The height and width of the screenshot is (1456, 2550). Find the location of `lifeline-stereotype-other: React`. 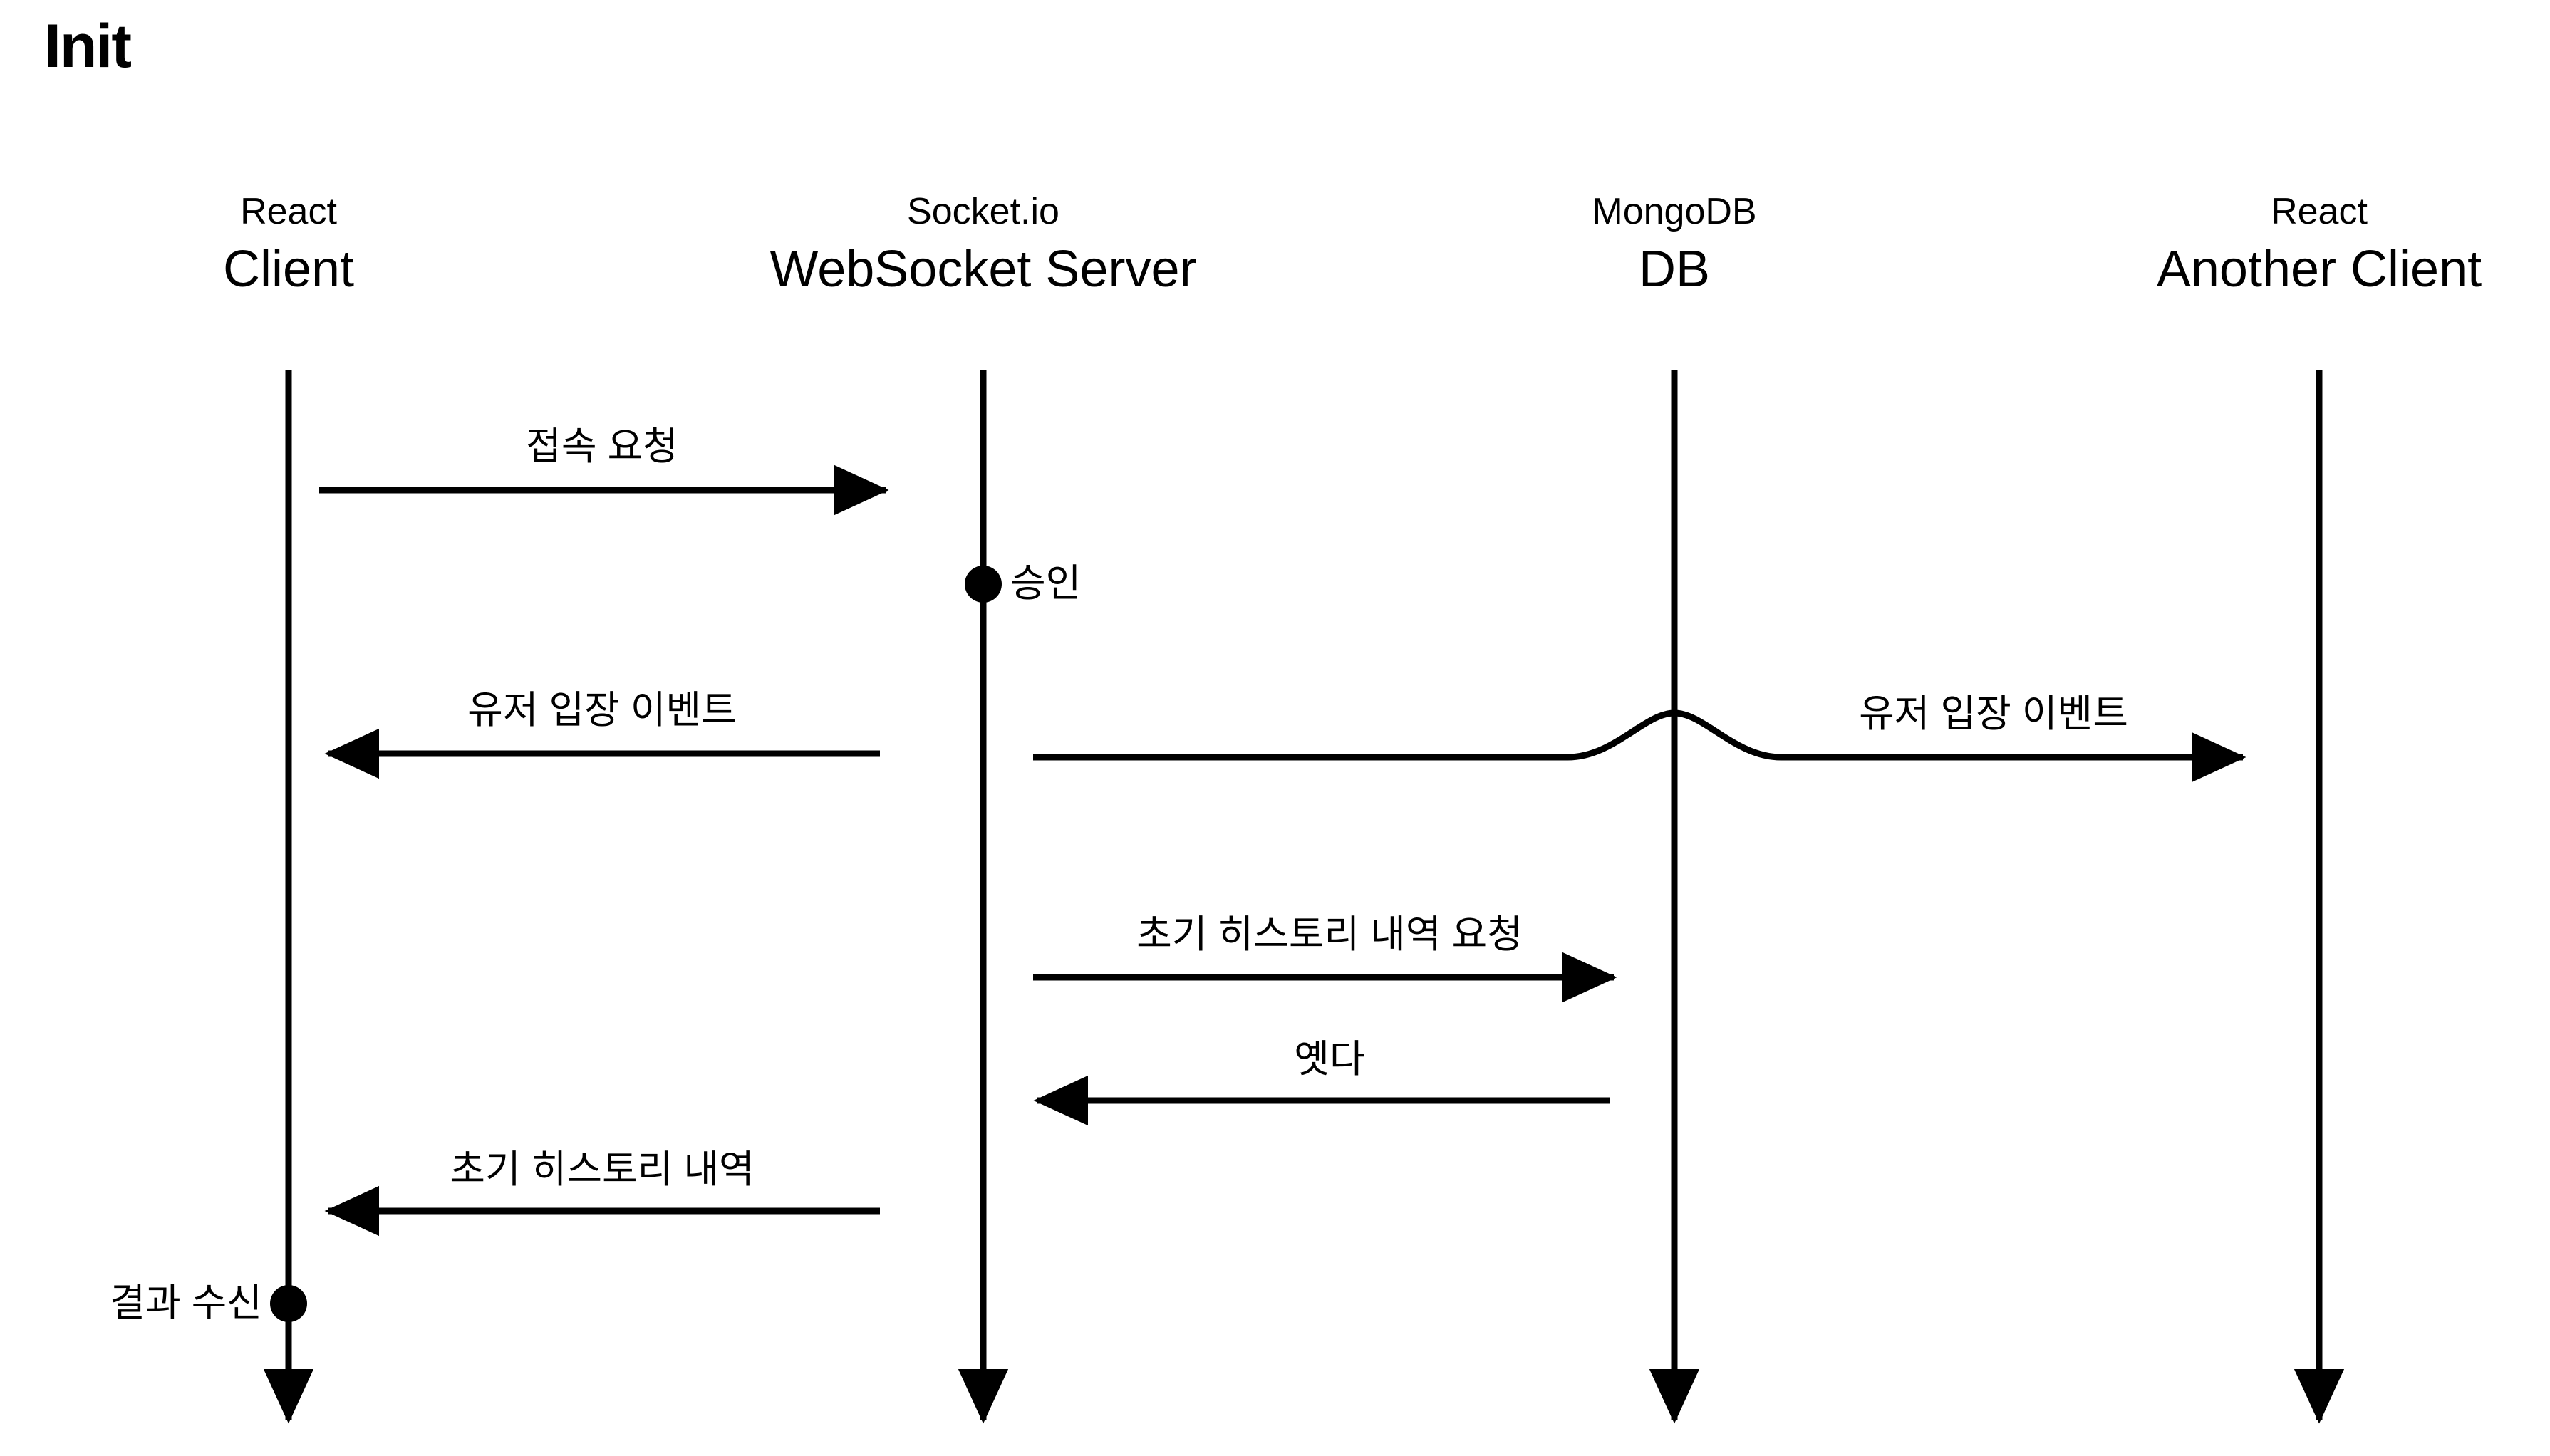

lifeline-stereotype-other: React is located at coordinates (2319, 211).